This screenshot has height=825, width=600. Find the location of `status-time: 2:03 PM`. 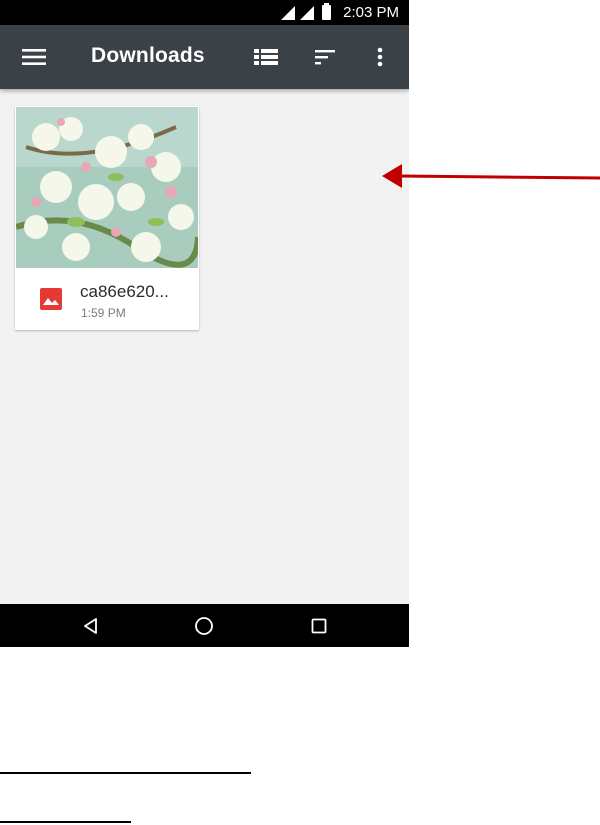

status-time: 2:03 PM is located at coordinates (371, 12).